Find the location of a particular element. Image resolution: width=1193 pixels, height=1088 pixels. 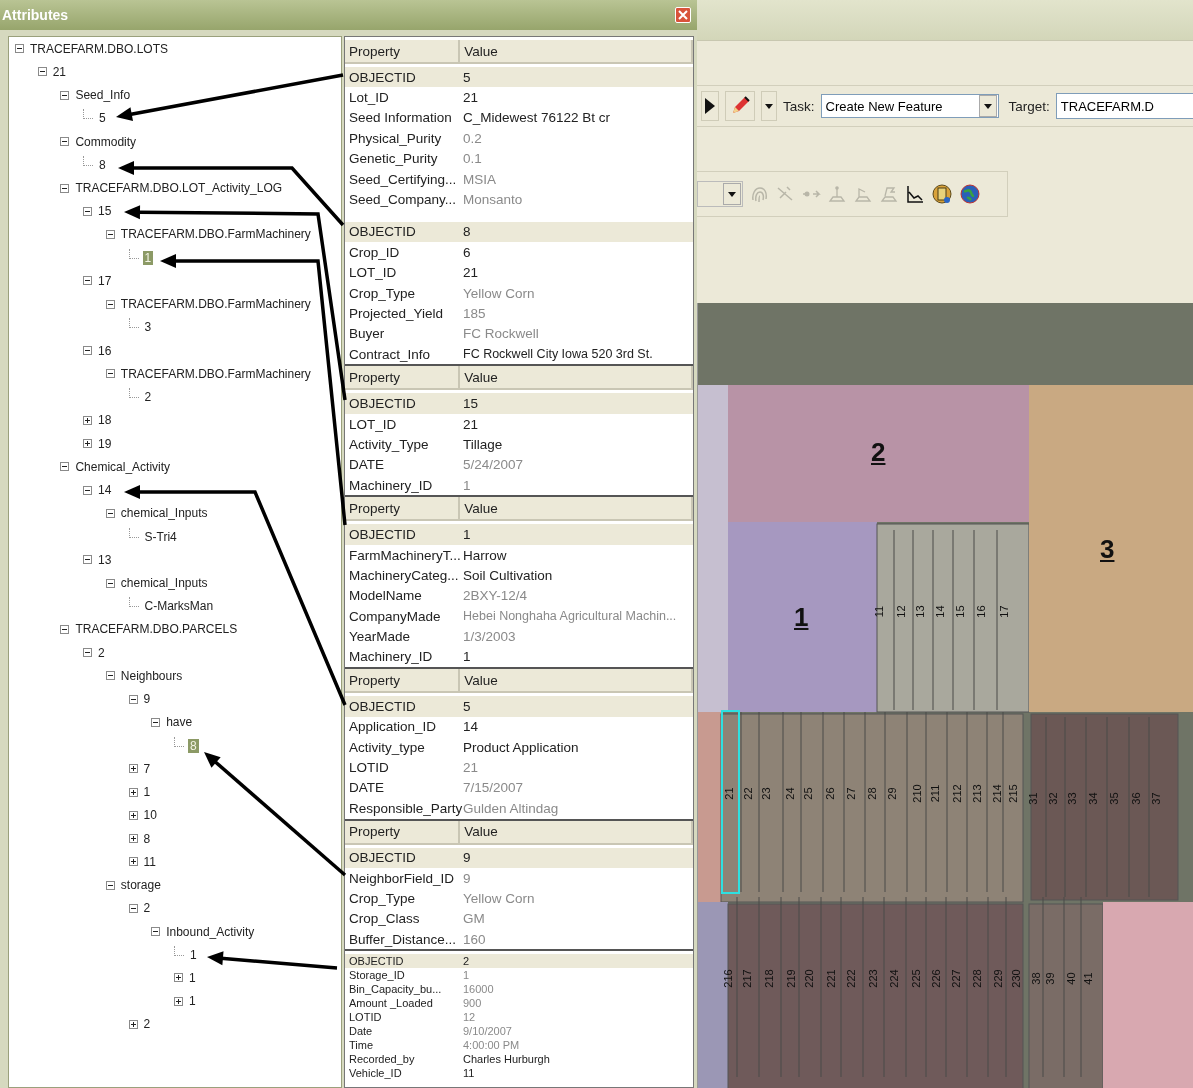

profile-graph-icon is located at coordinates (915, 194).